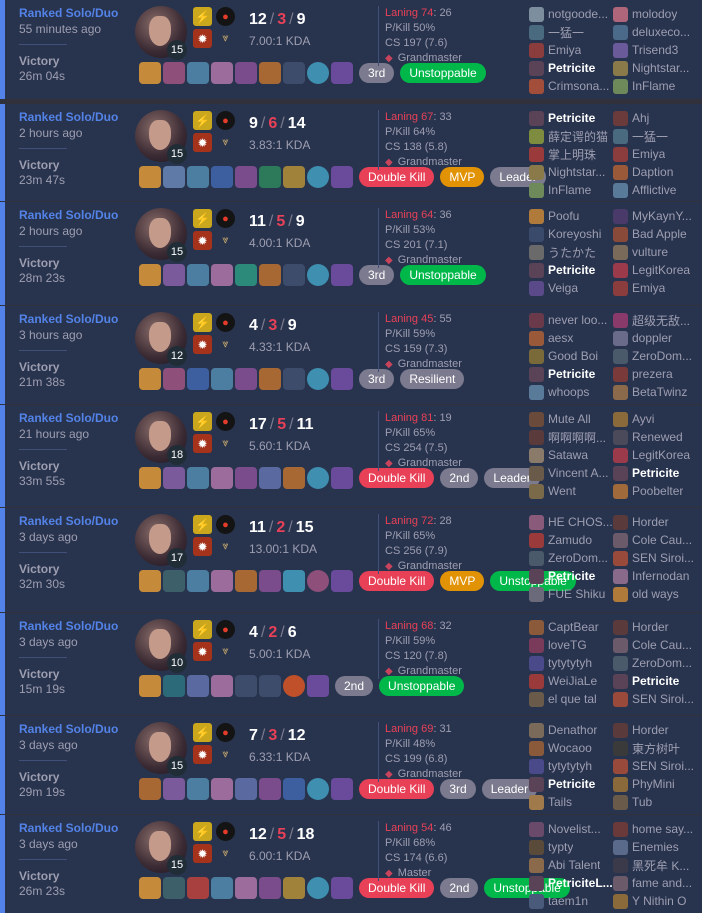 The image size is (702, 913). What do you see at coordinates (655, 234) in the screenshot?
I see `participant: Bad Apple` at bounding box center [655, 234].